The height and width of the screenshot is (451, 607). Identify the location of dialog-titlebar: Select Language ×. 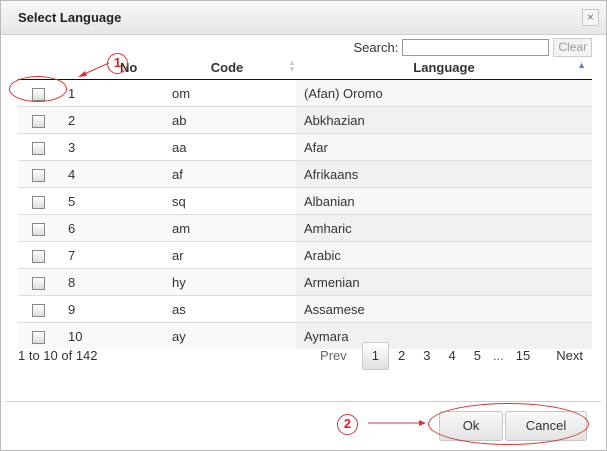
(303, 18).